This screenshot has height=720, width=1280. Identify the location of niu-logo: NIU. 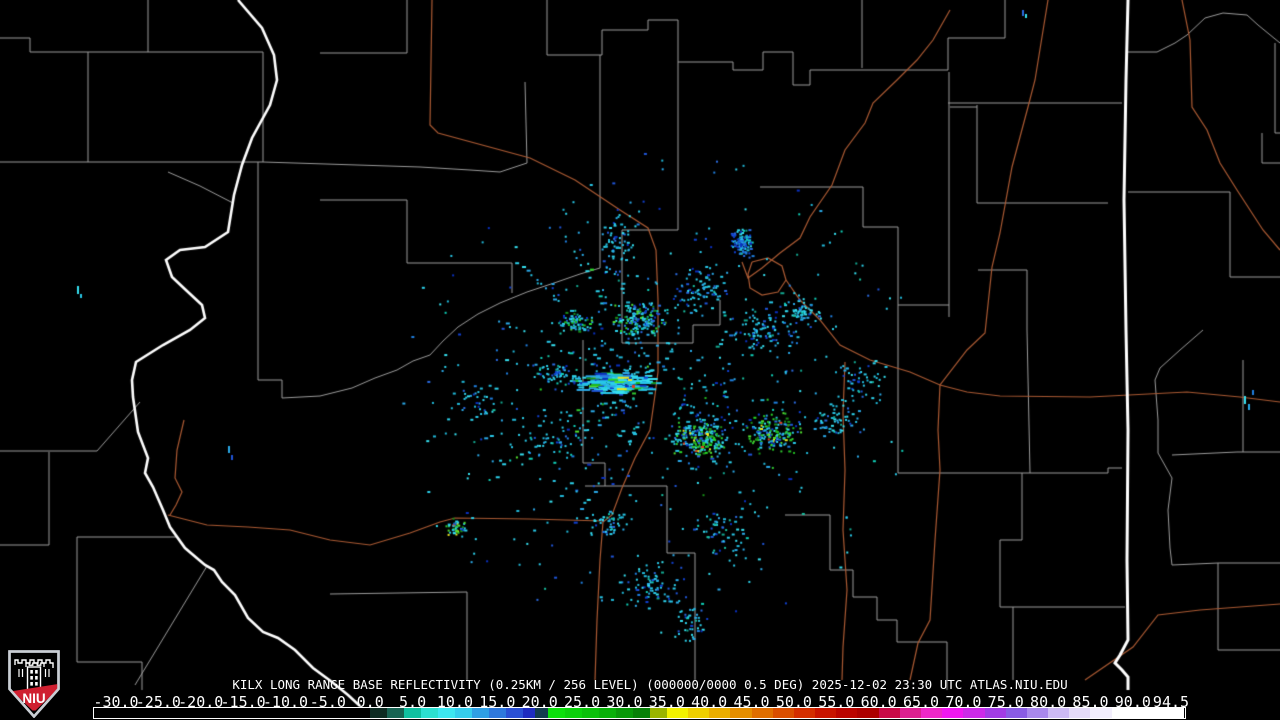
(34, 684).